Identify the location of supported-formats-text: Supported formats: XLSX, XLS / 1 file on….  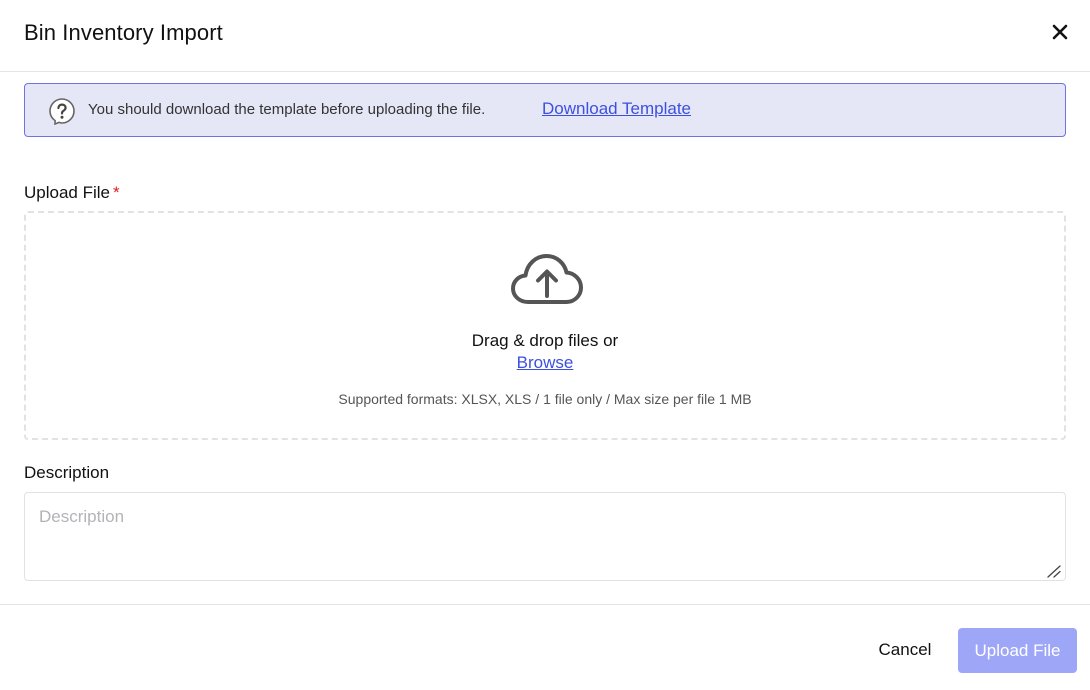
(545, 399).